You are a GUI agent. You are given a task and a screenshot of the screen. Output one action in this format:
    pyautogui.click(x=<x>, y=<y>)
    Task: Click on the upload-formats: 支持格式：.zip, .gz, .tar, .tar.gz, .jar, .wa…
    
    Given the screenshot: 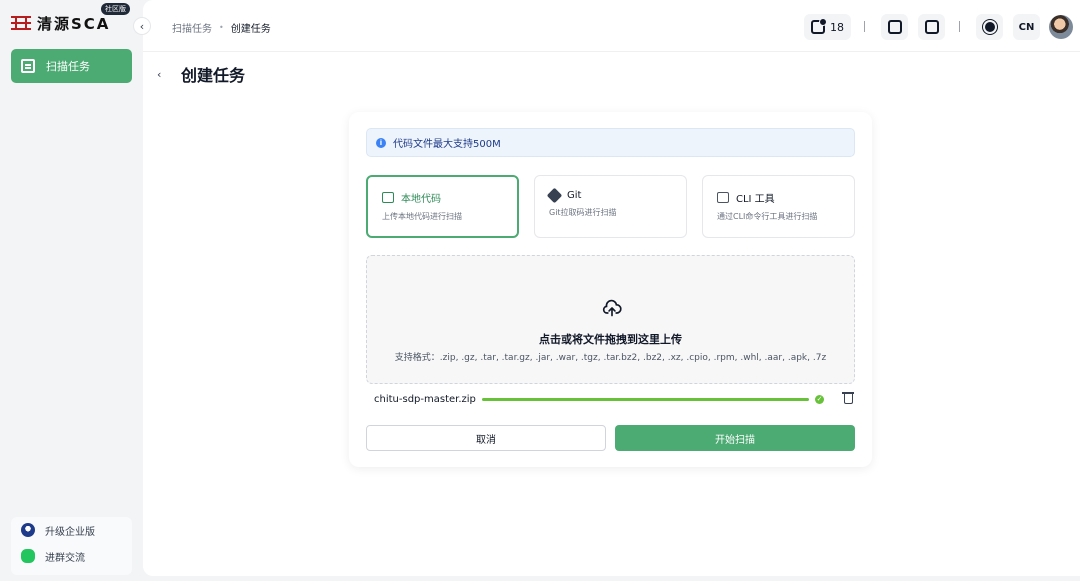 What is the action you would take?
    pyautogui.click(x=610, y=358)
    